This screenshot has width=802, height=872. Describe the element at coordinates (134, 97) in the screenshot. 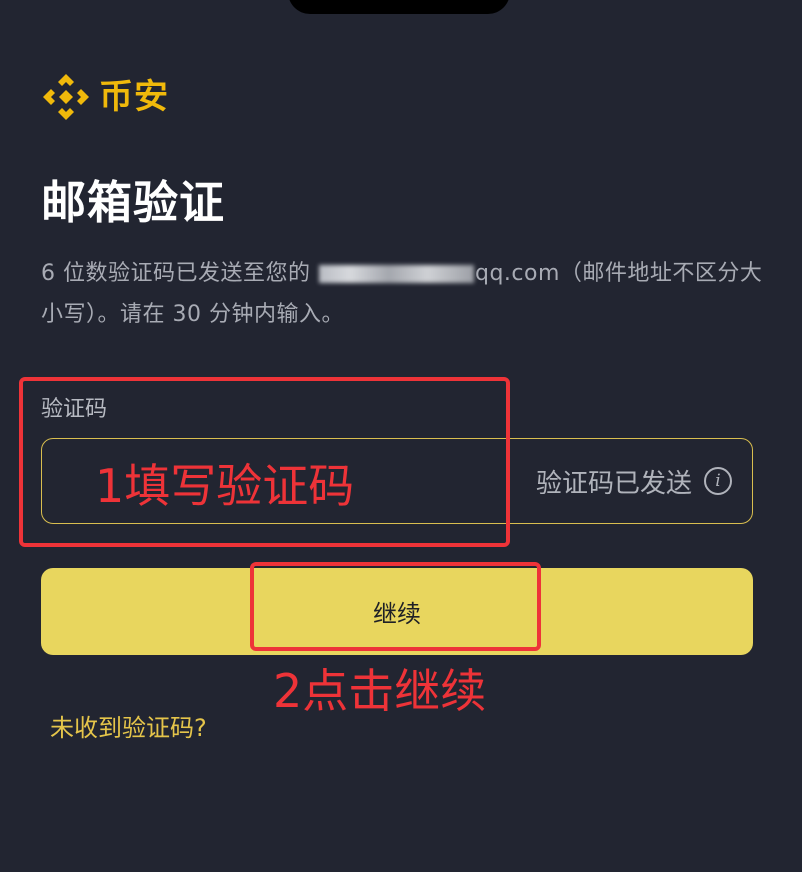

I see `brand-name: 币安` at that location.